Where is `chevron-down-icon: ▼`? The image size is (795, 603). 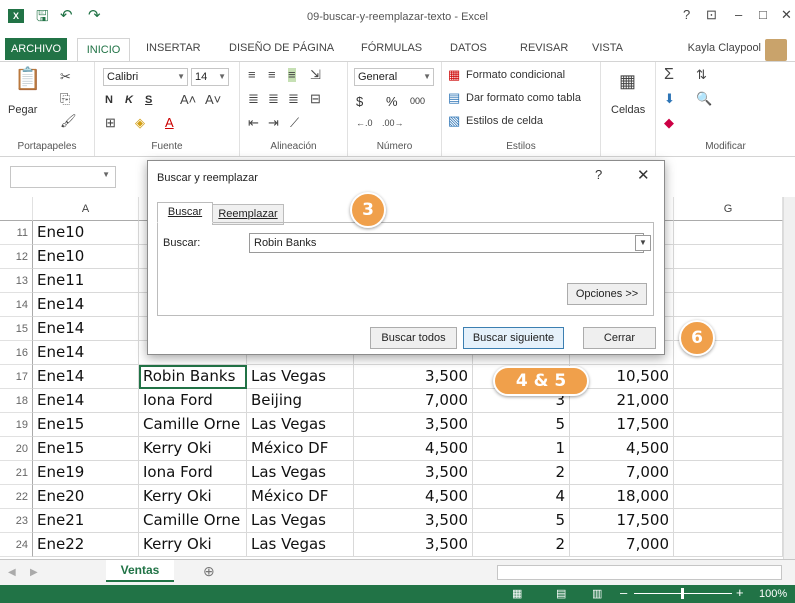
chevron-down-icon: ▼ is located at coordinates (643, 243).